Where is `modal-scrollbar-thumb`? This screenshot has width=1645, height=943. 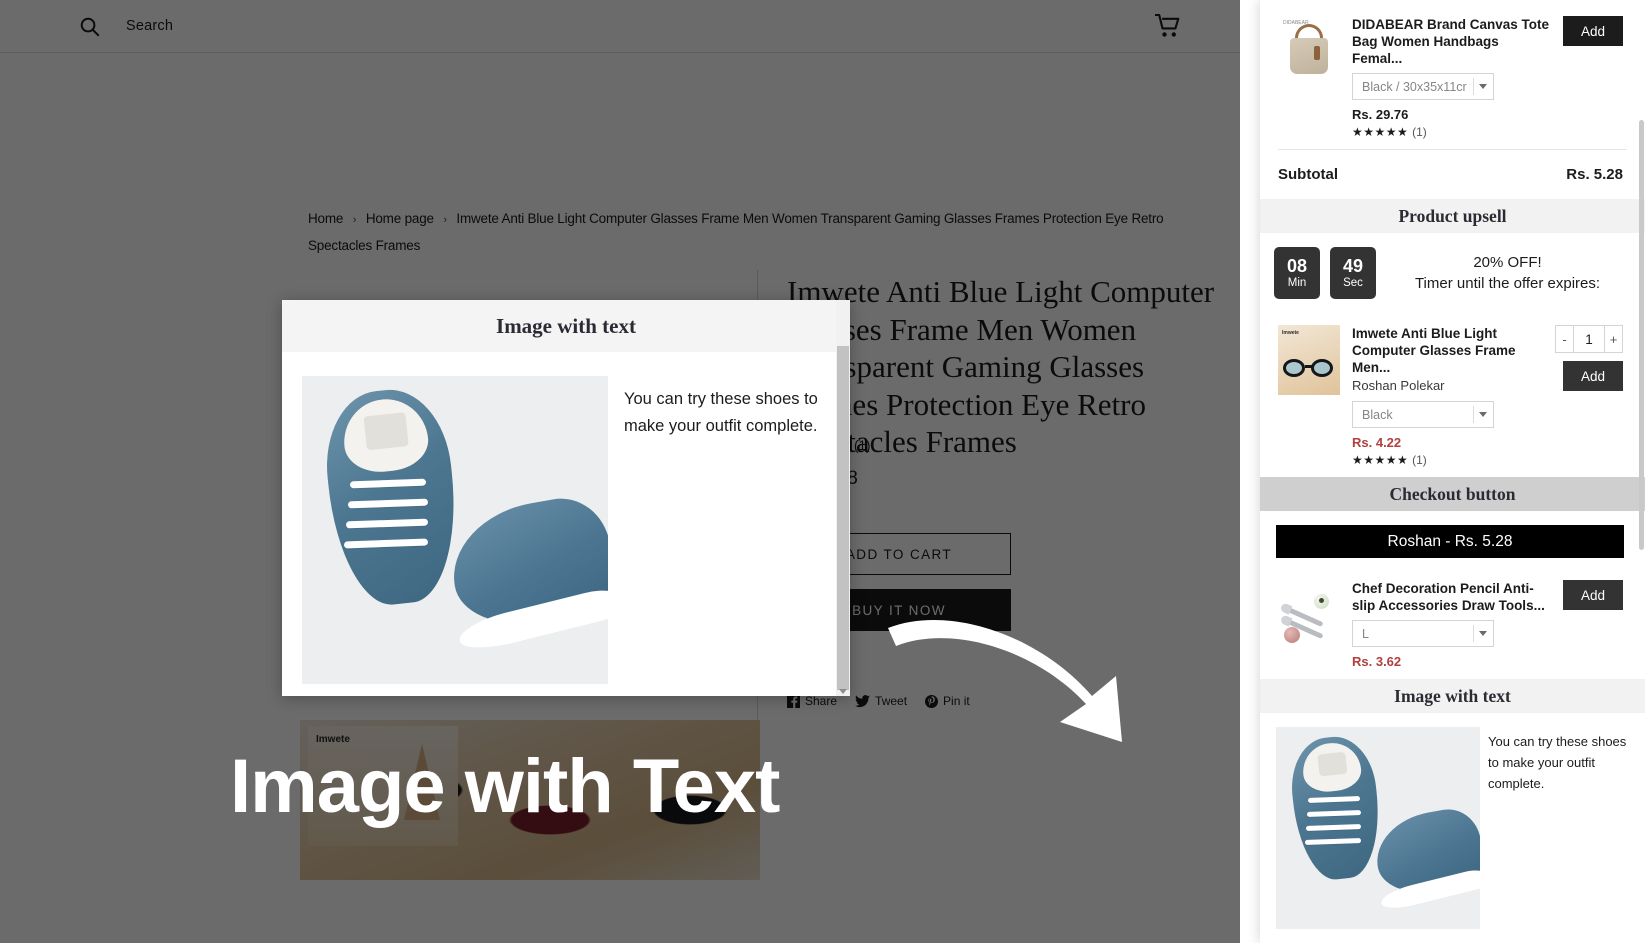
modal-scrollbar-thumb is located at coordinates (843, 518).